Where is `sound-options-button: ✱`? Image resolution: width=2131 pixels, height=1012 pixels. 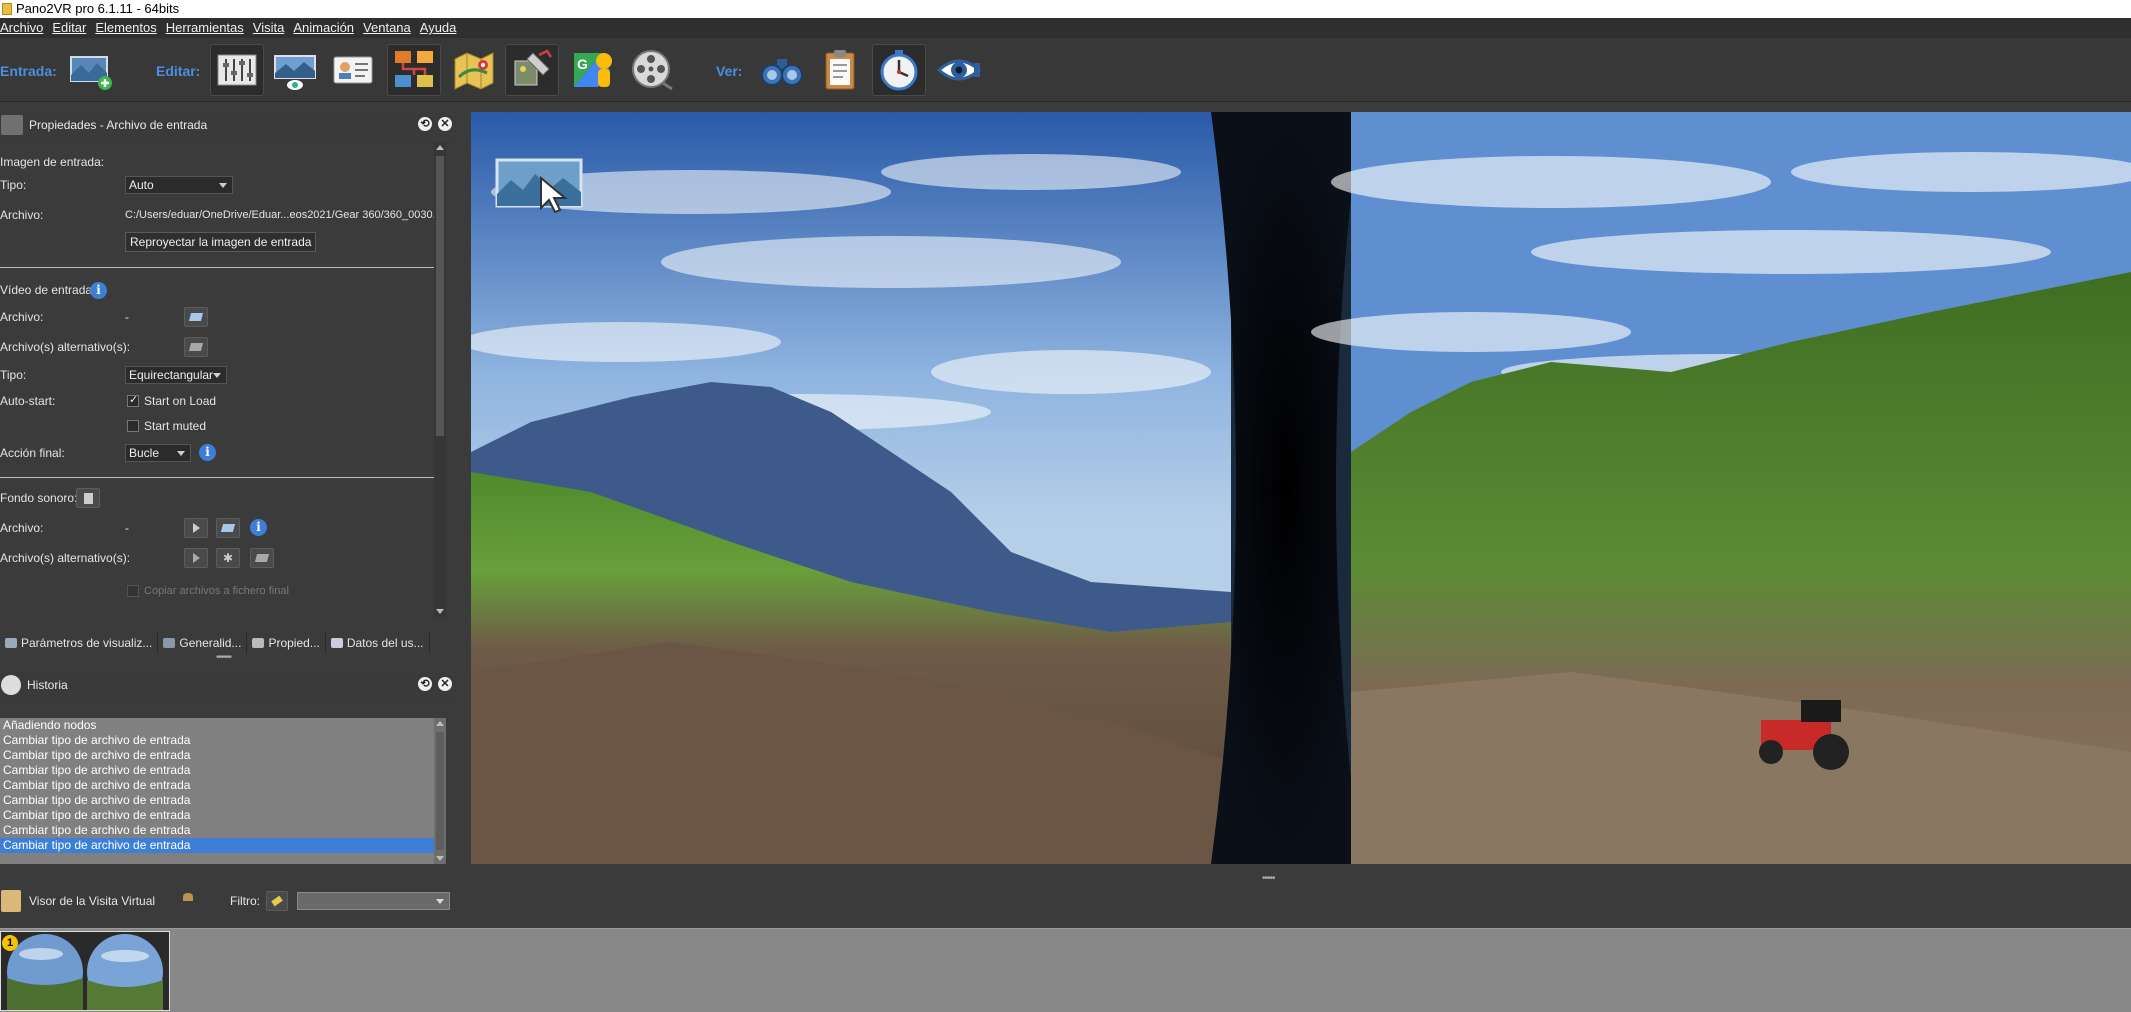 sound-options-button: ✱ is located at coordinates (228, 558).